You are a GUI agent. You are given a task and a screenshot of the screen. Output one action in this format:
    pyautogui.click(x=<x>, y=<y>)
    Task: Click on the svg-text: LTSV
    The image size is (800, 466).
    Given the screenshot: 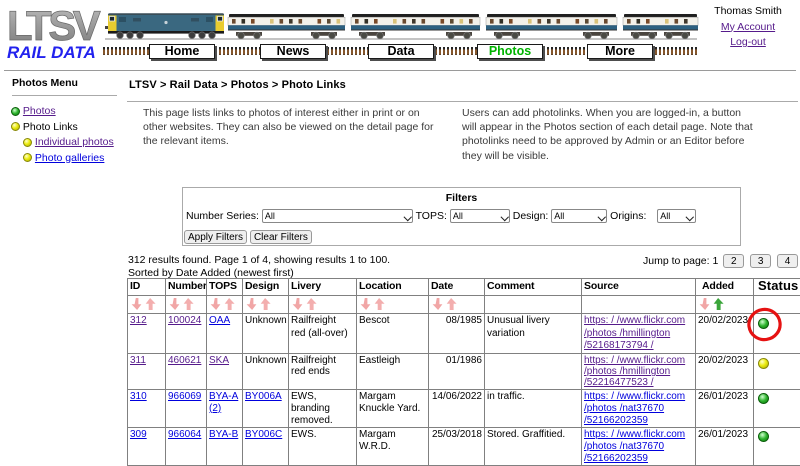 What is the action you would take?
    pyautogui.click(x=54, y=24)
    